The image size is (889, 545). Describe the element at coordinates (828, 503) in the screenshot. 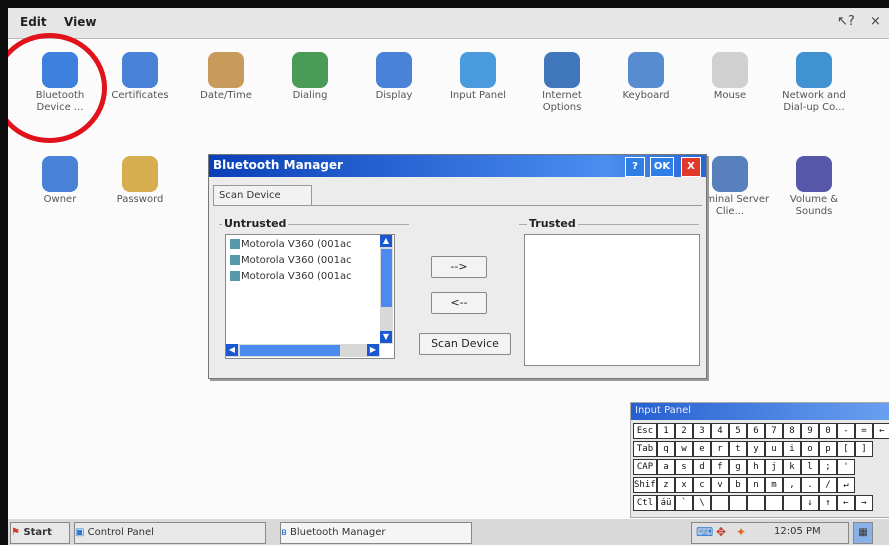

I see `key: ↑` at that location.